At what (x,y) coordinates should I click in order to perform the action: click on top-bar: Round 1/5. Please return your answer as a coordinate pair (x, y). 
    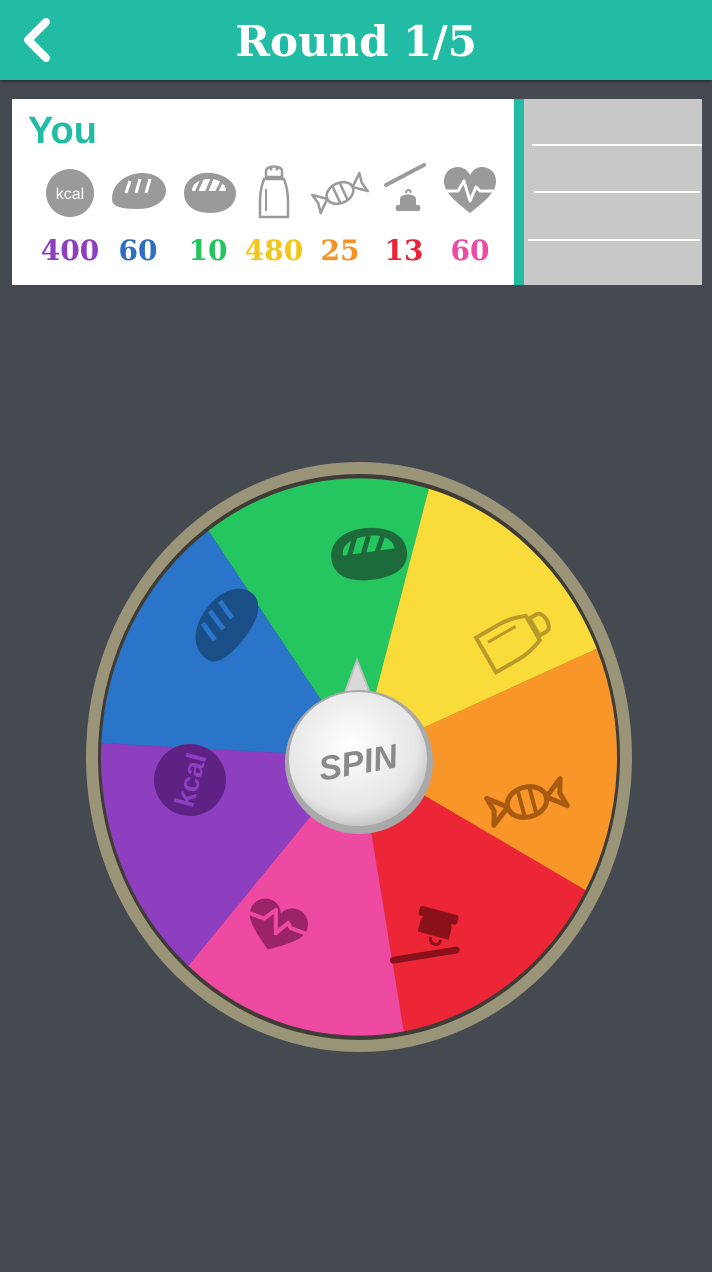
    Looking at the image, I should click on (356, 40).